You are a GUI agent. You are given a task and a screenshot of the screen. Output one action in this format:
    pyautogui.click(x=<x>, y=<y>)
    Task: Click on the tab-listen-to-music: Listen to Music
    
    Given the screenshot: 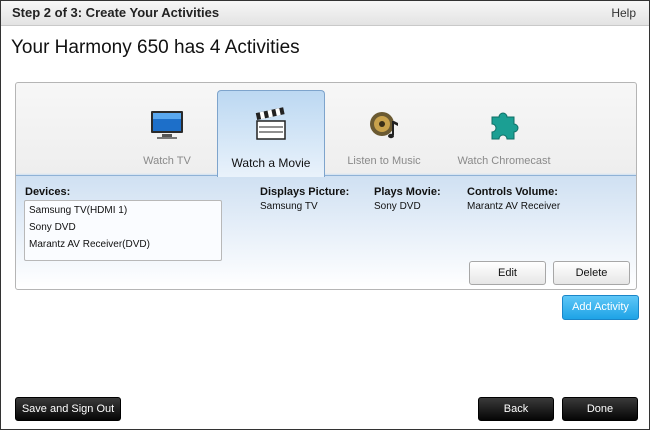 What is the action you would take?
    pyautogui.click(x=384, y=133)
    